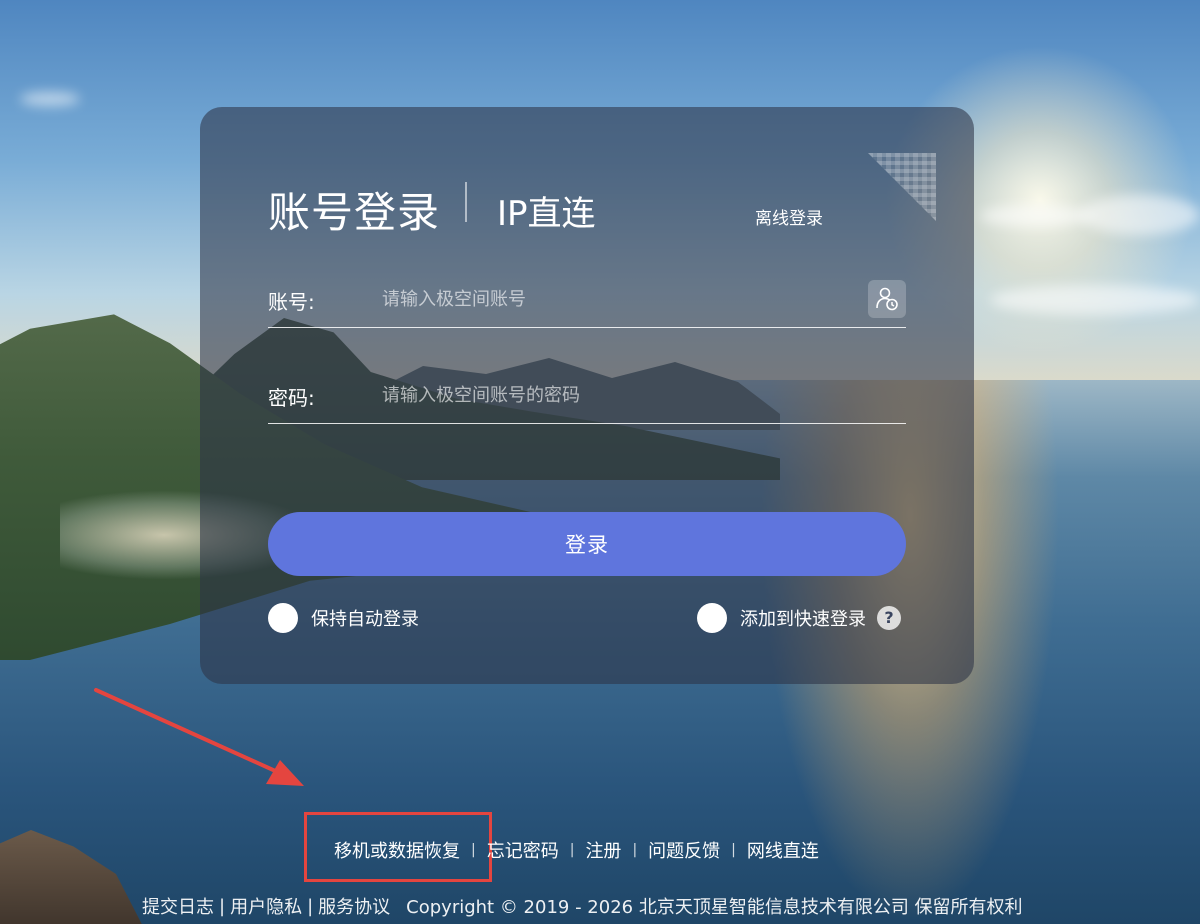  Describe the element at coordinates (178, 906) in the screenshot. I see `legal-link-submit-log: 提交日志` at that location.